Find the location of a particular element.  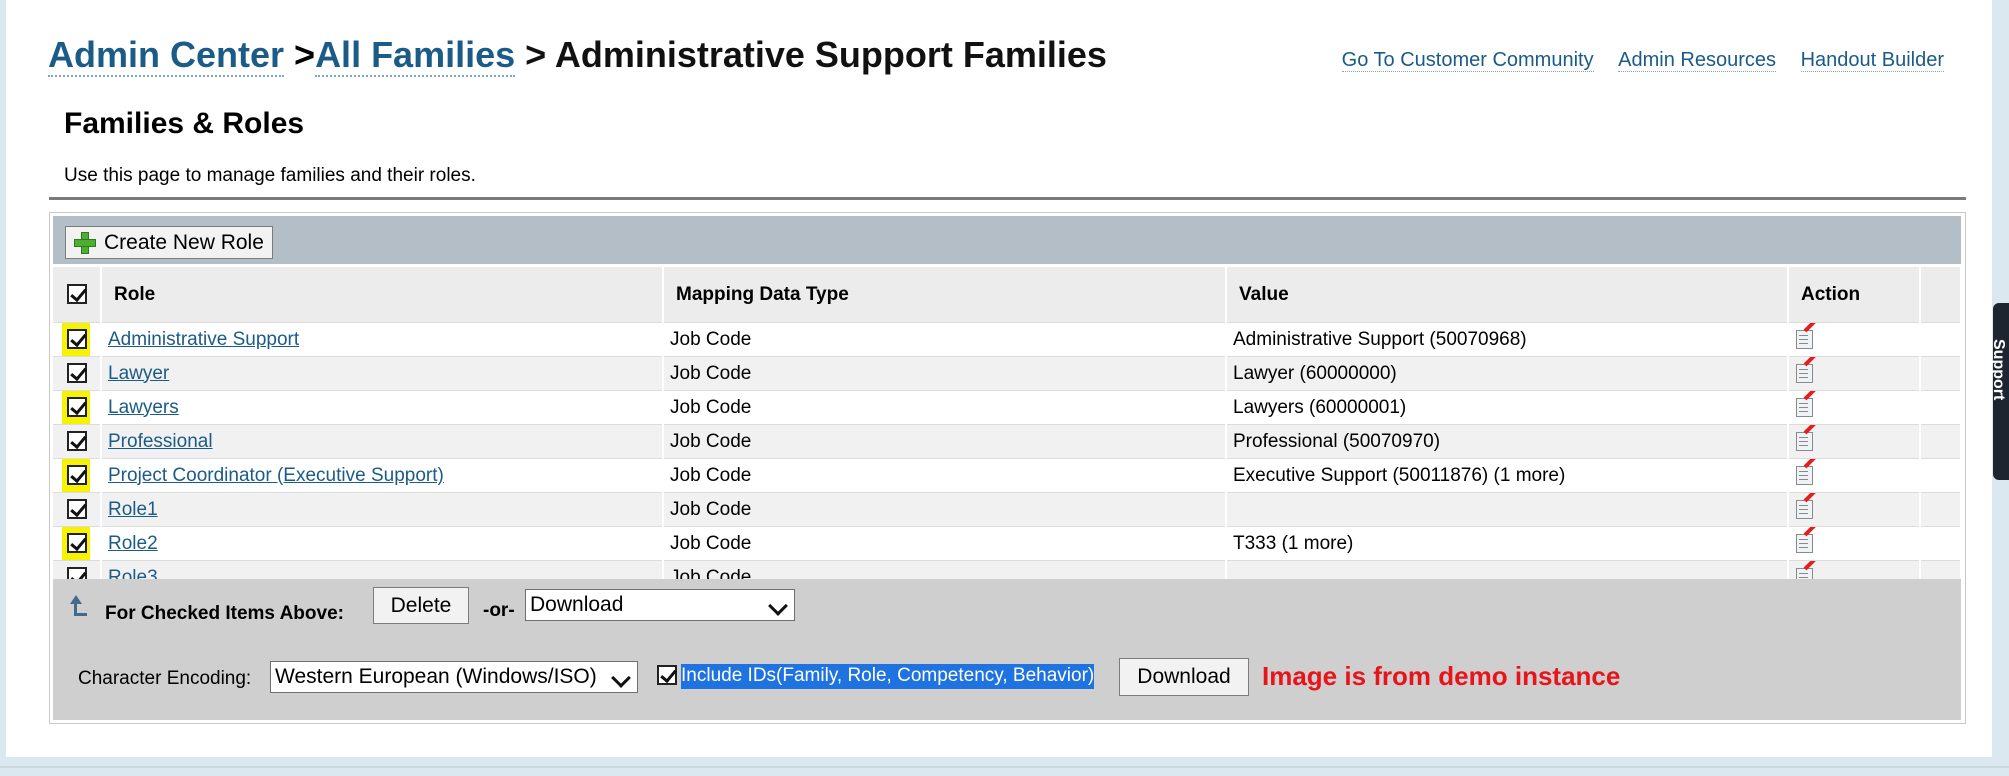

for-checked-label: For Checked Items Above: is located at coordinates (224, 613).